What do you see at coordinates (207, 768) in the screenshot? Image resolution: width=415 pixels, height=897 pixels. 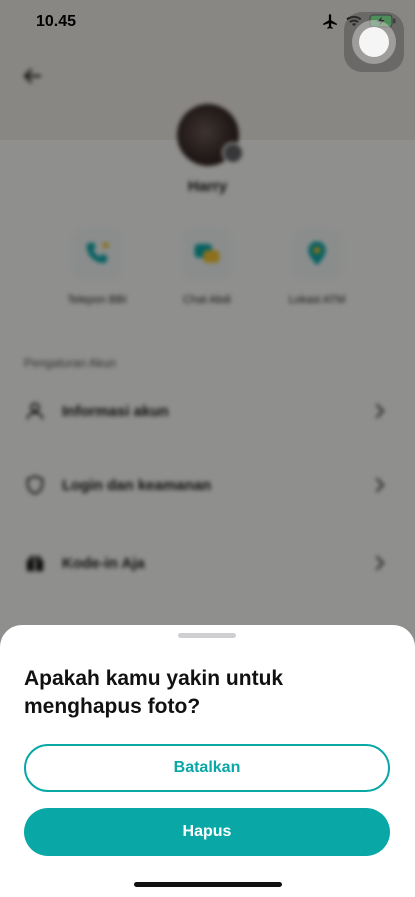 I see `cancel-button: Batalkan` at bounding box center [207, 768].